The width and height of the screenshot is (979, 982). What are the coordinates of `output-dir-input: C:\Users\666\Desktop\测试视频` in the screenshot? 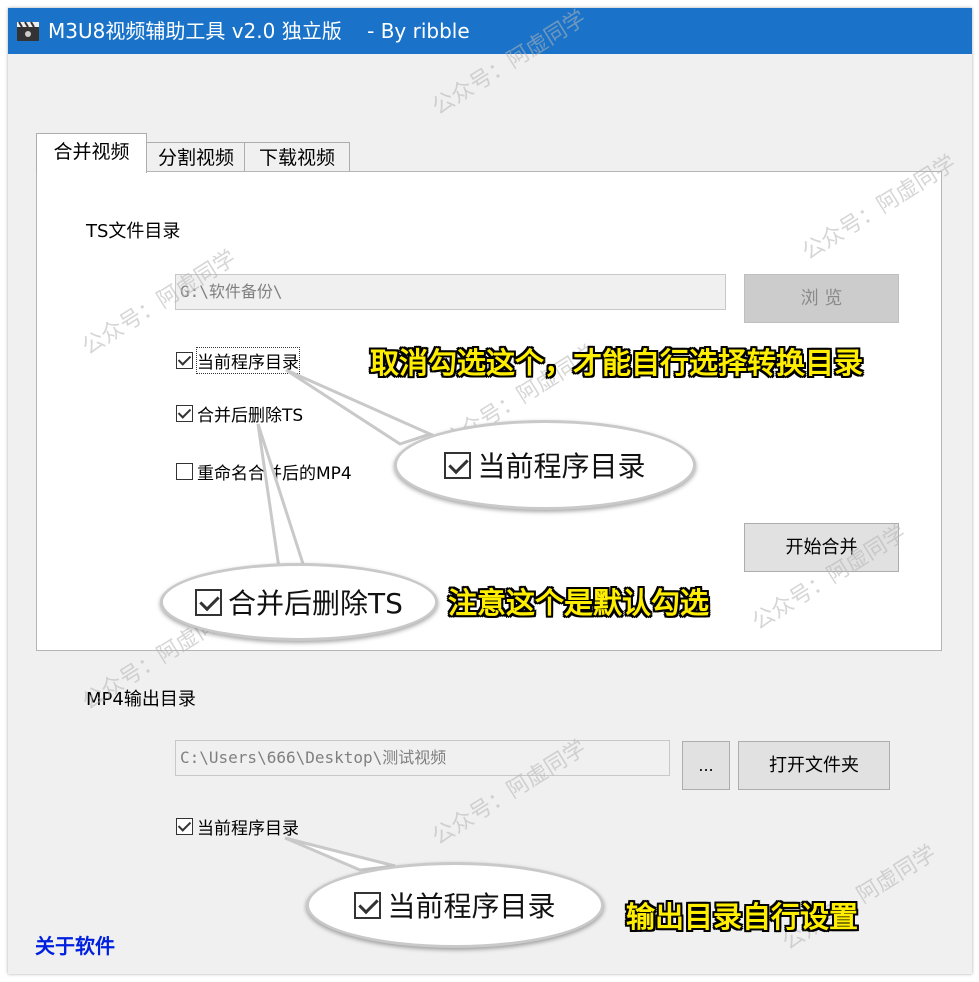 It's located at (422, 758).